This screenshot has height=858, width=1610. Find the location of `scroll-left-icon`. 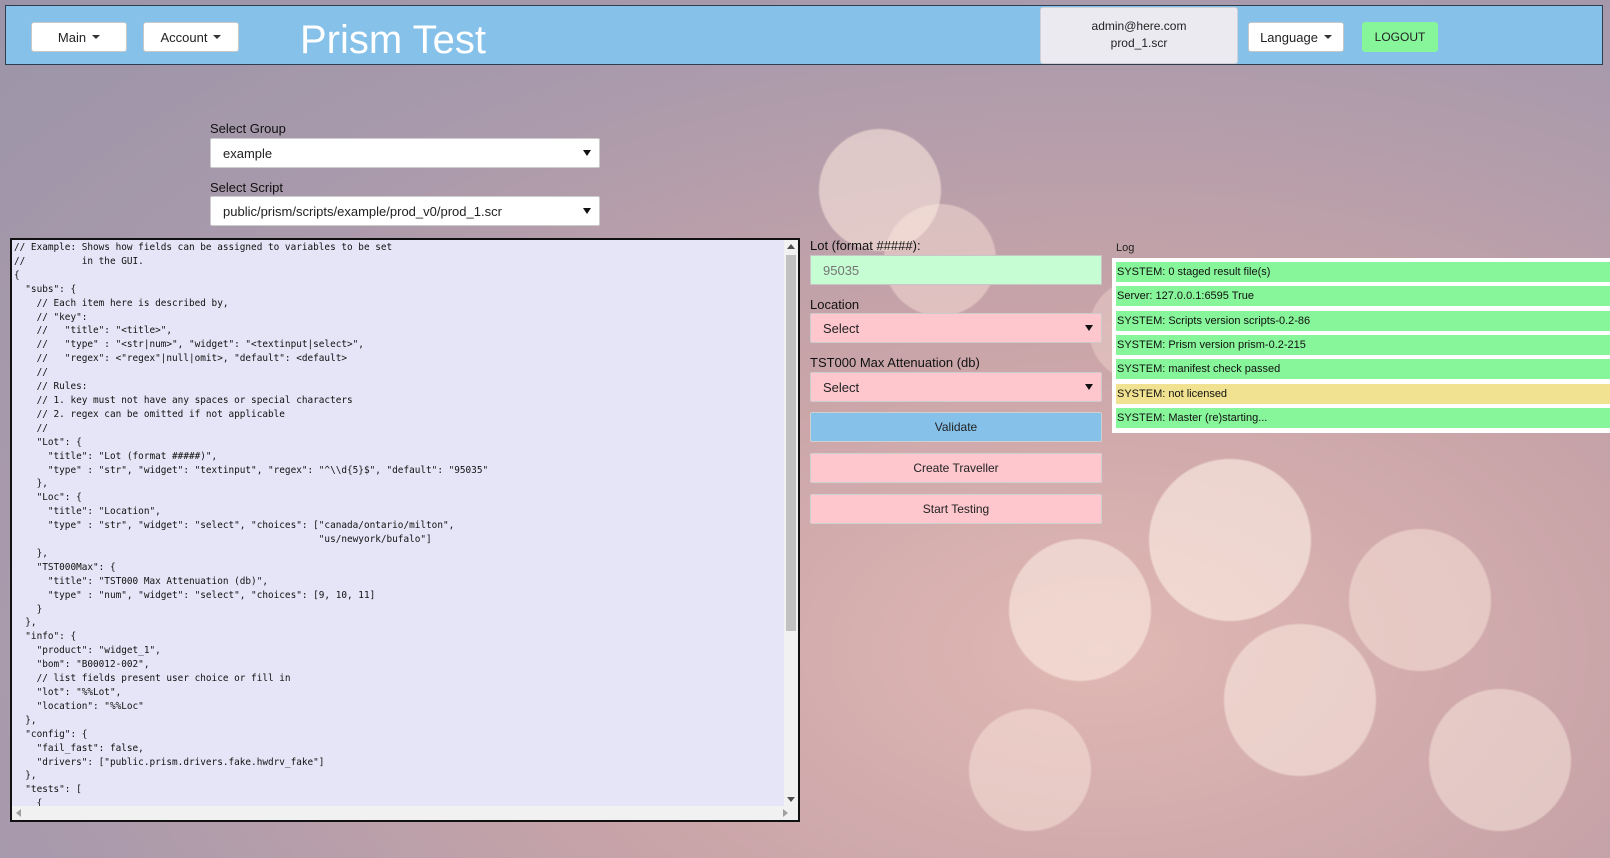

scroll-left-icon is located at coordinates (18, 813).